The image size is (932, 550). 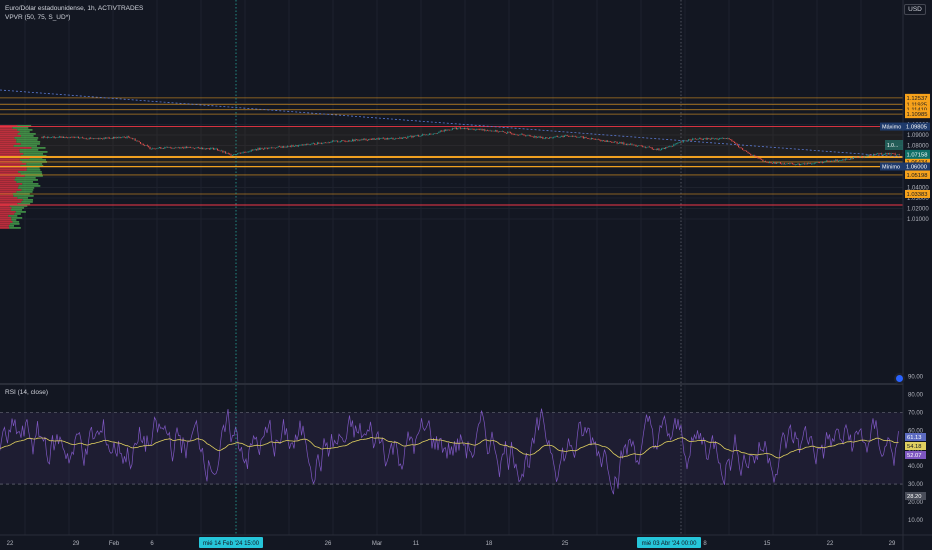 I want to click on rsi-legend: RSI (14, close), so click(x=26, y=392).